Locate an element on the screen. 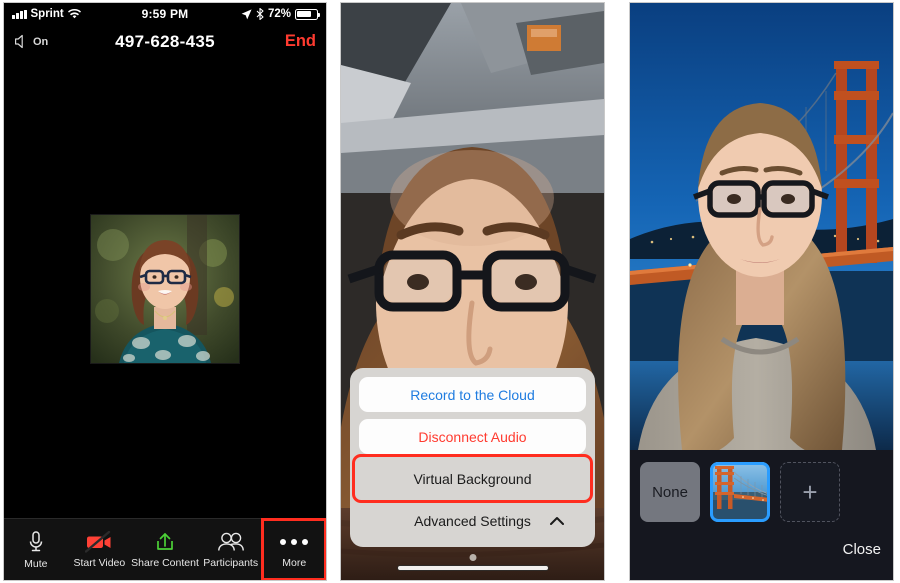 This screenshot has height=583, width=900. virtual-background-panel: None + Close is located at coordinates (761, 515).